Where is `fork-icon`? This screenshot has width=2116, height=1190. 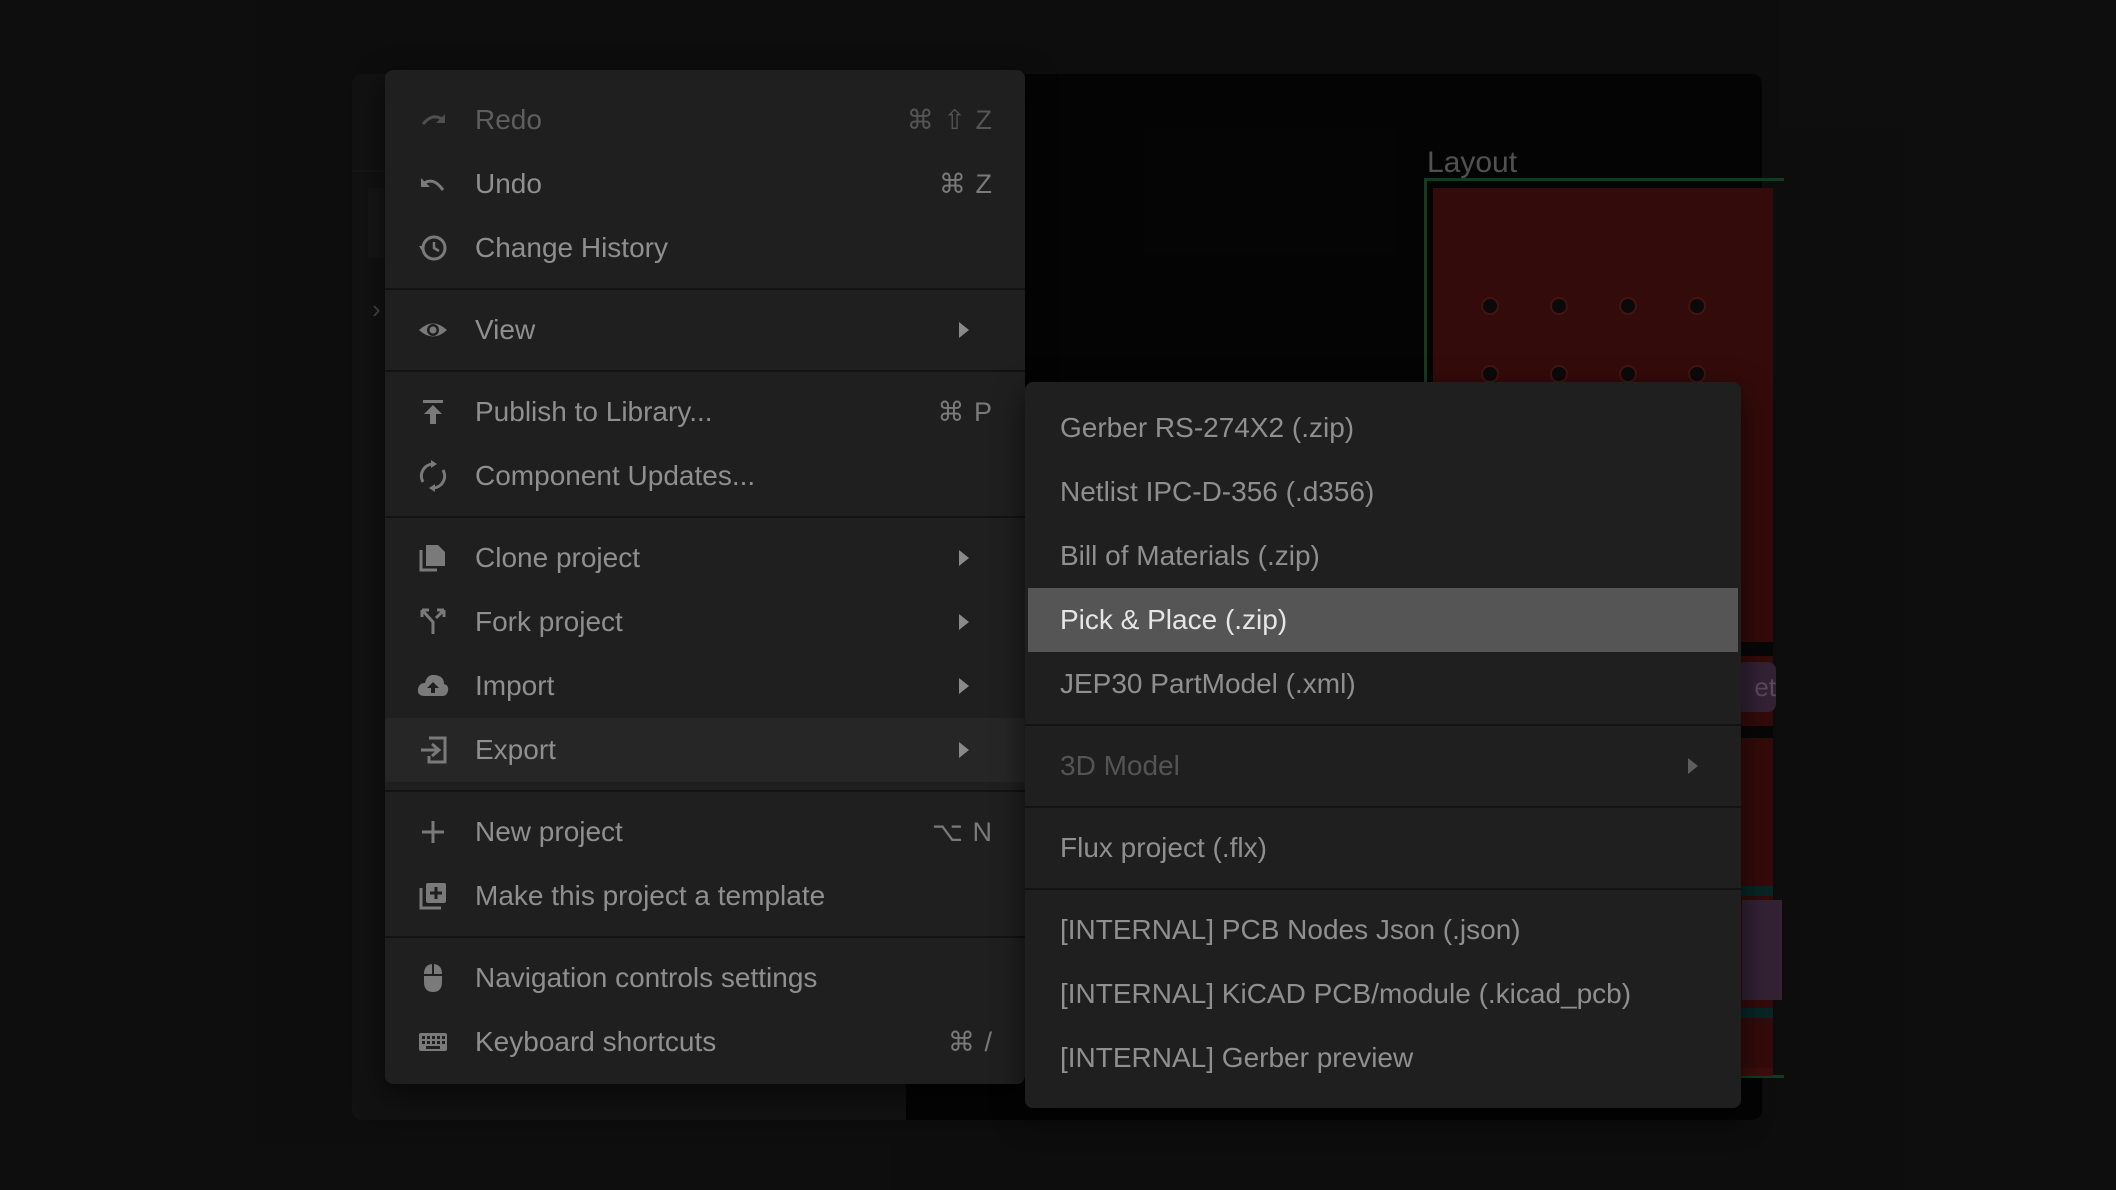
fork-icon is located at coordinates (433, 622).